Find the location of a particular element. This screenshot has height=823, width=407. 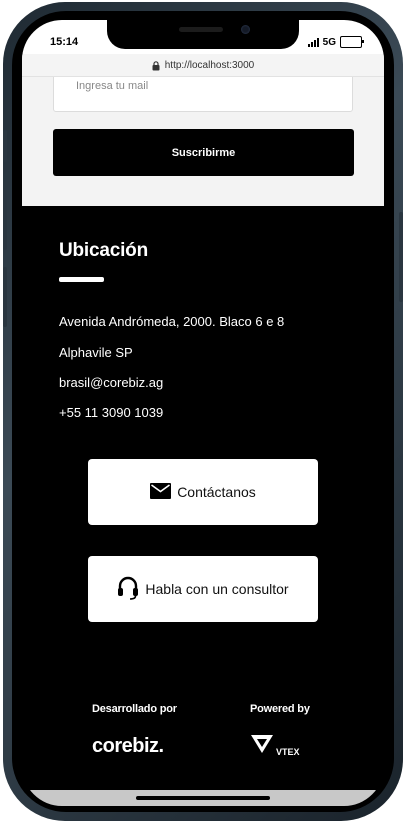

status-indicators: 5G is located at coordinates (335, 42).